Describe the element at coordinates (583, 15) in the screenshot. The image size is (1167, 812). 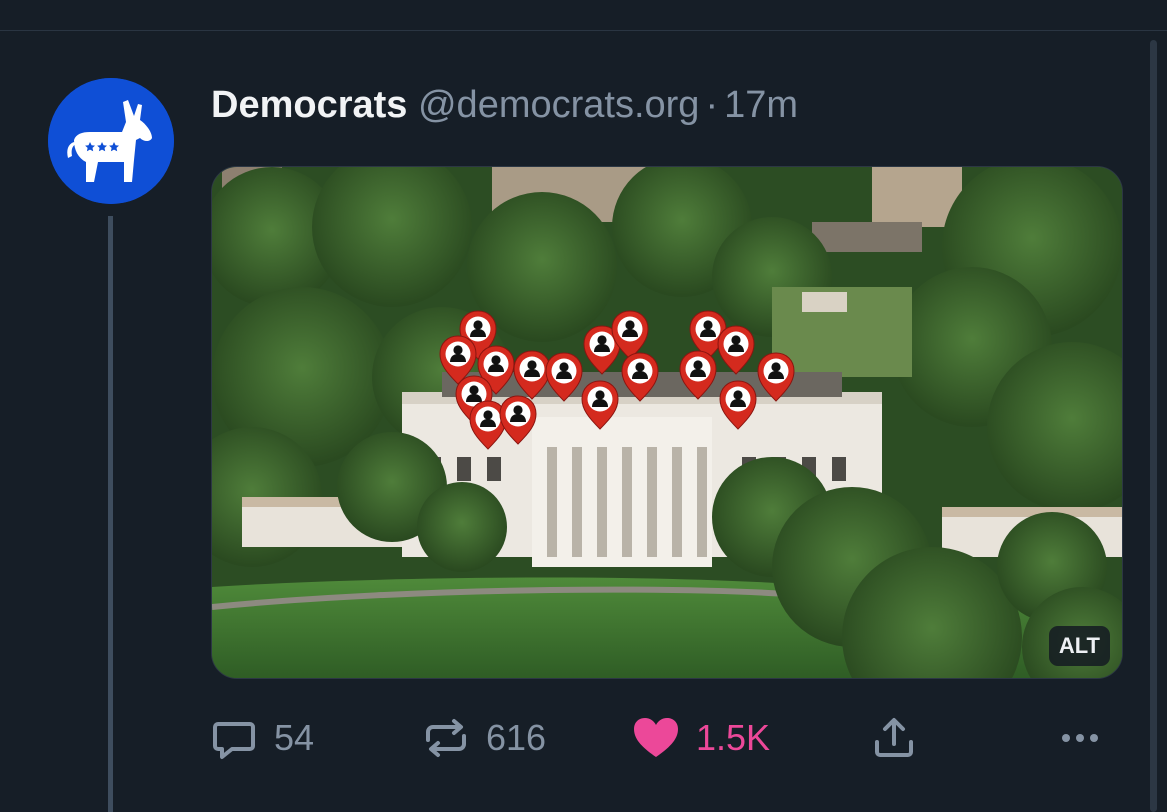
I see `top-bar` at that location.